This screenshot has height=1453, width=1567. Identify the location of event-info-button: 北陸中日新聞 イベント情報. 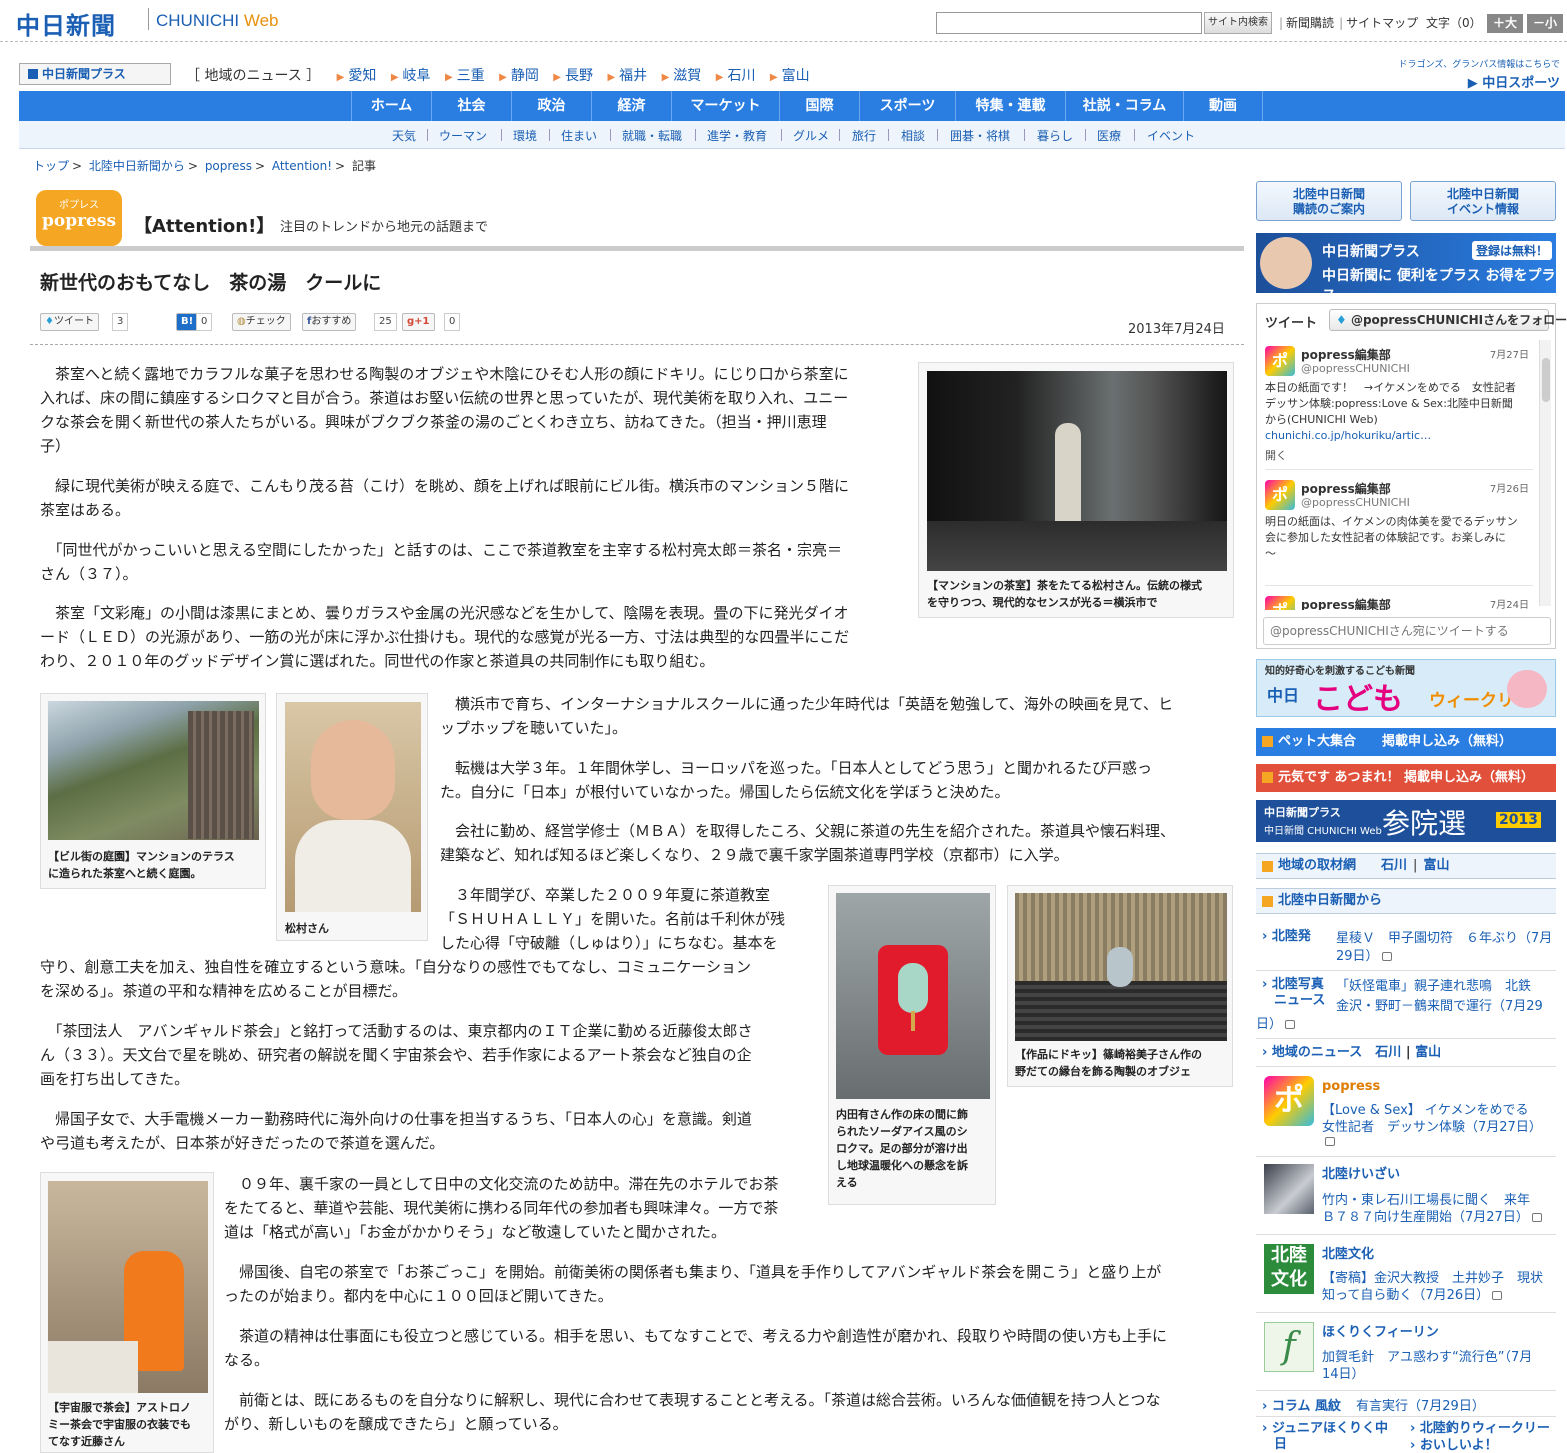
(1483, 201).